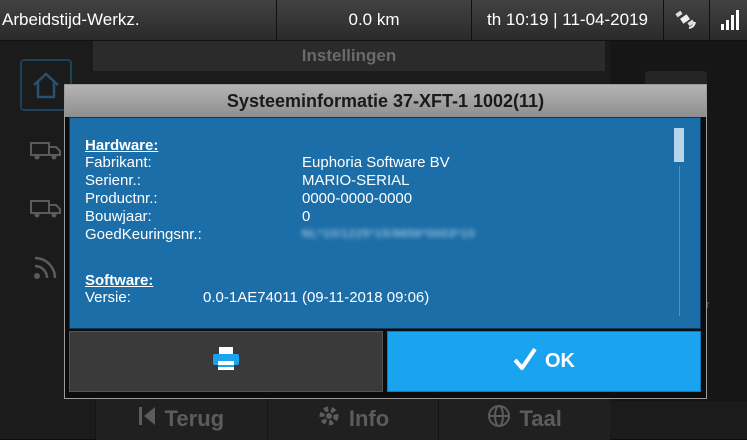 The height and width of the screenshot is (440, 747). Describe the element at coordinates (568, 20) in the screenshot. I see `datetime-readout: th 10:19 | 11-04-2019` at that location.